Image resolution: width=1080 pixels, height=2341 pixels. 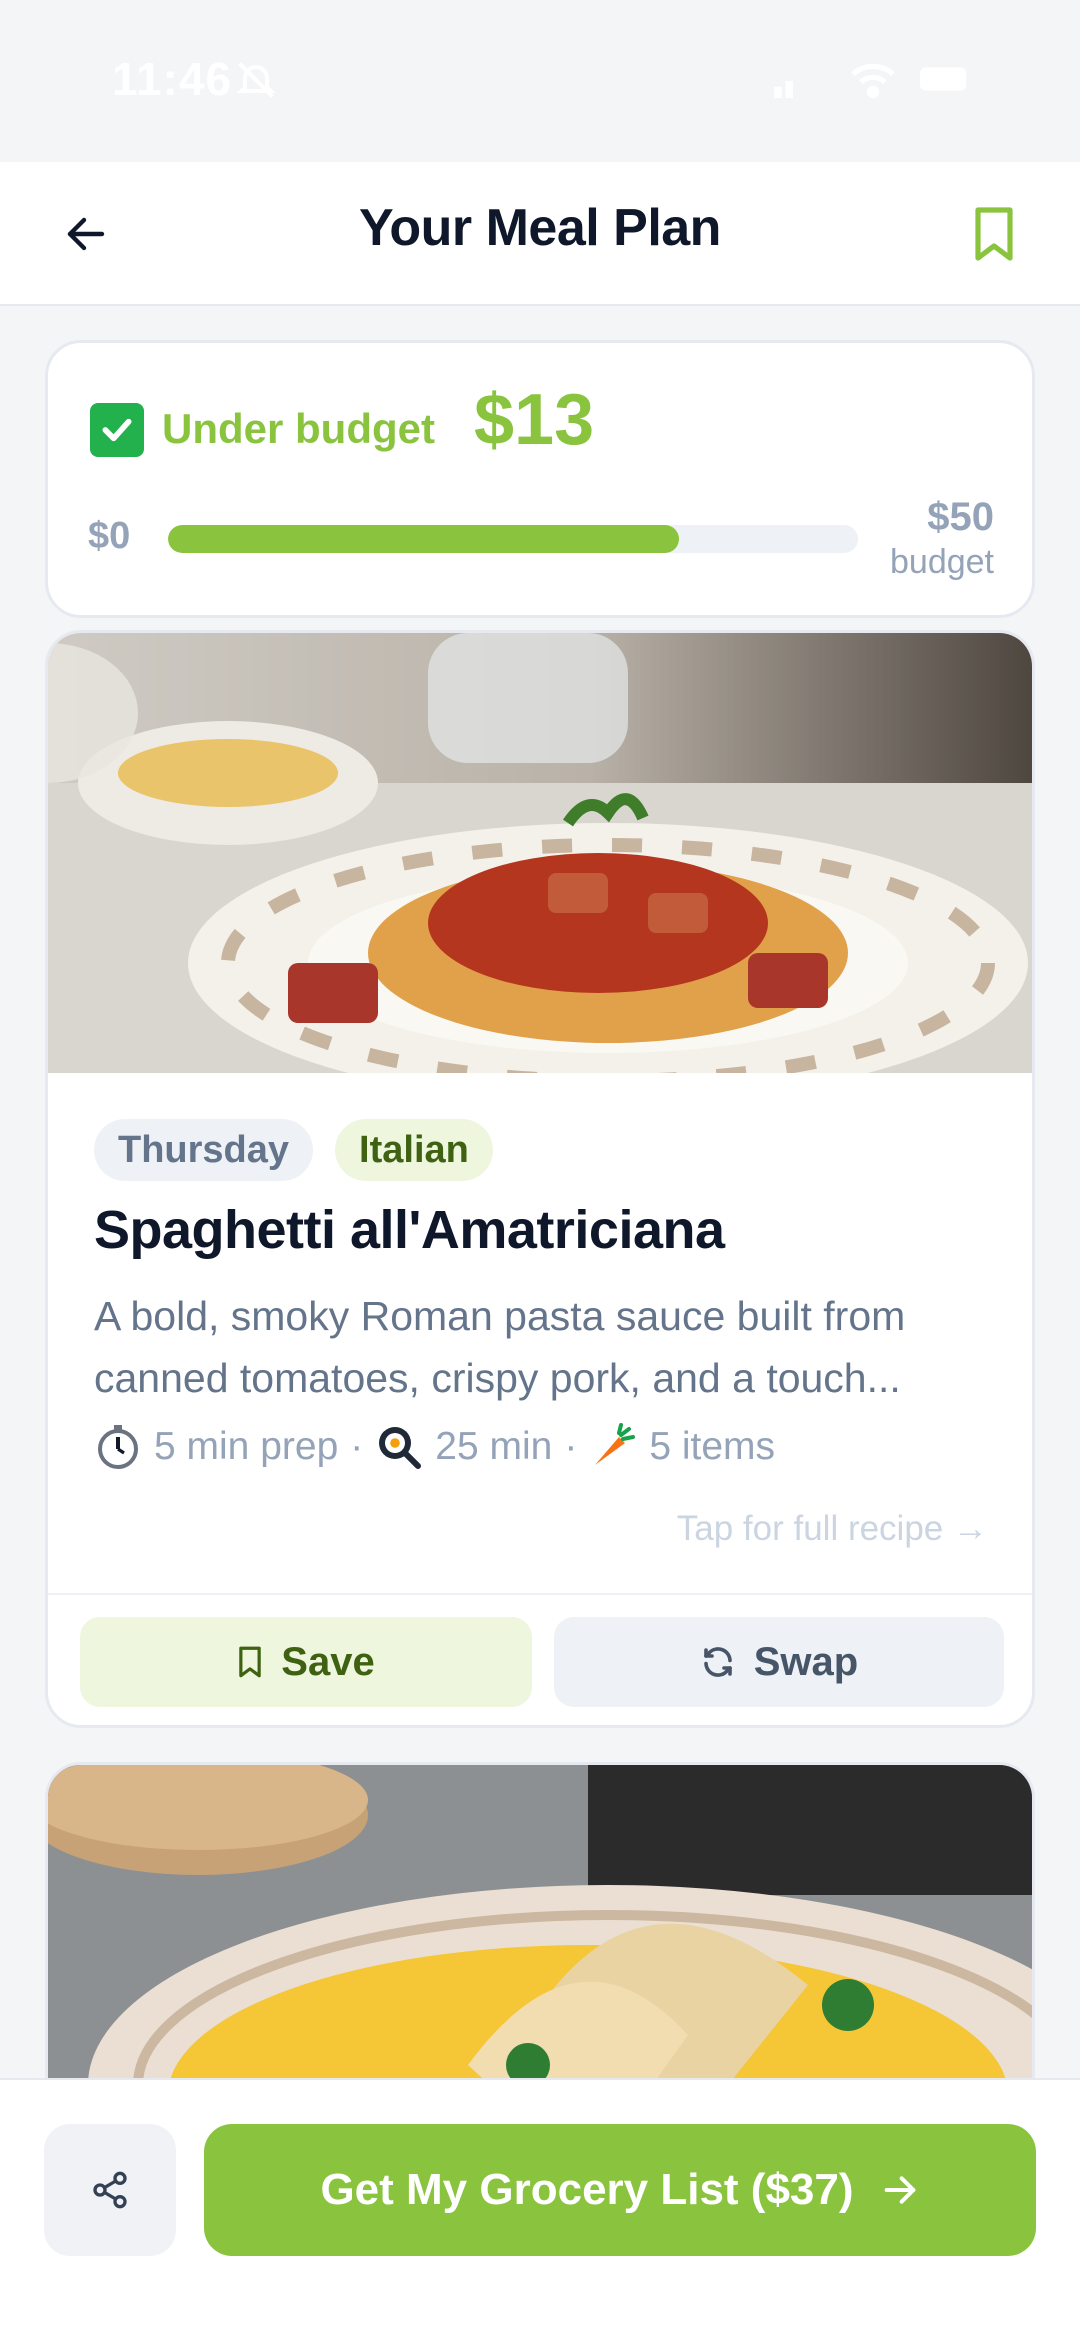 What do you see at coordinates (118, 1447) in the screenshot?
I see `stopwatch-icon` at bounding box center [118, 1447].